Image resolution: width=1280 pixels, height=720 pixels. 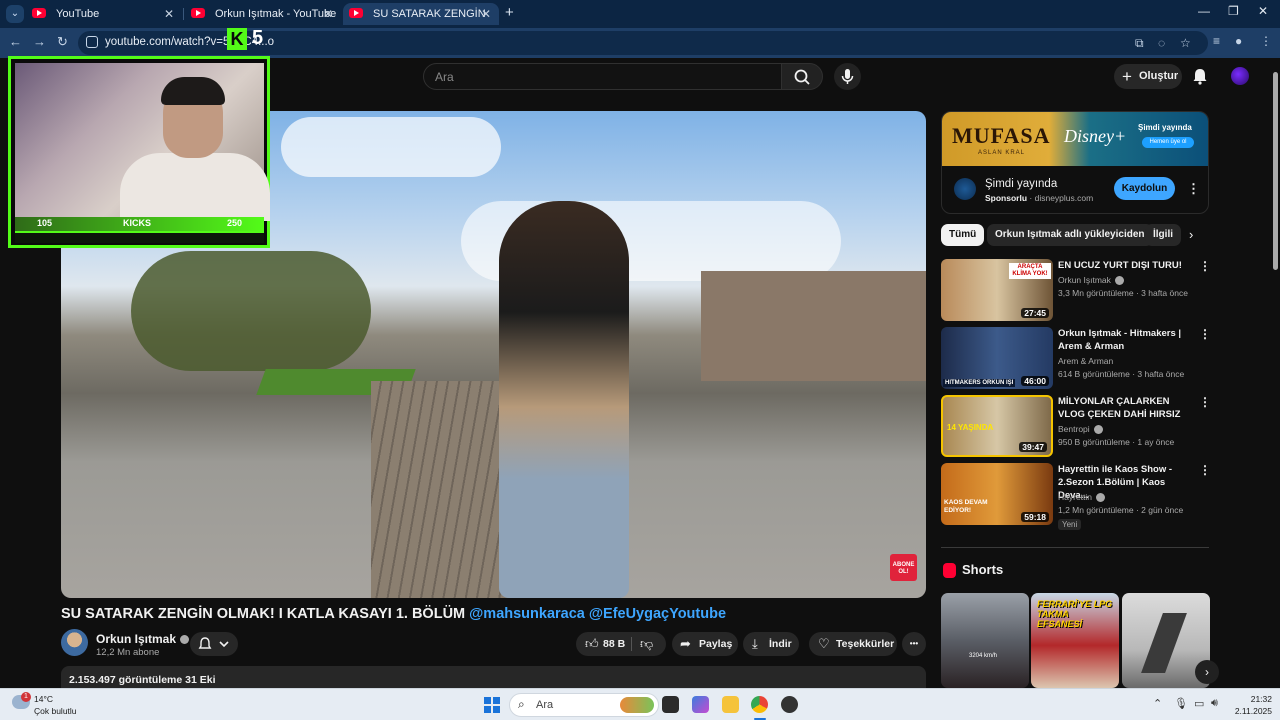 I want to click on verified-icon, so click(x=1101, y=498).